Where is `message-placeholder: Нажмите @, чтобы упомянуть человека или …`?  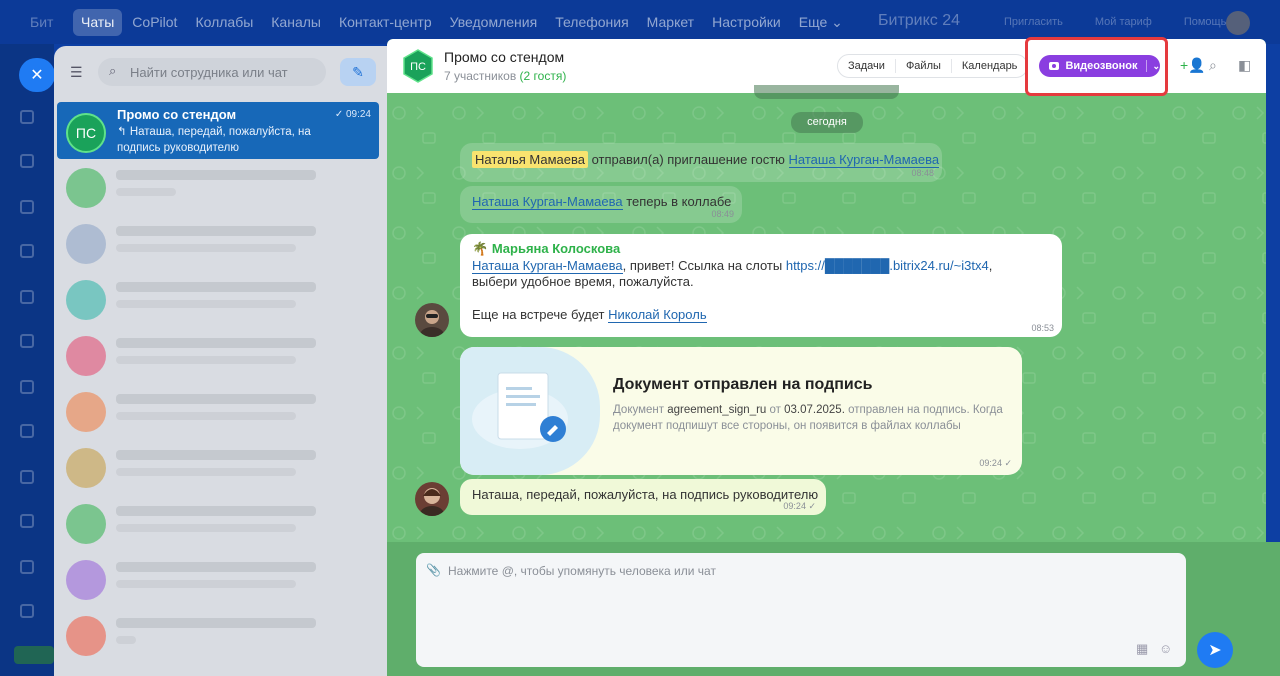
message-placeholder: Нажмите @, чтобы упомянуть человека или … is located at coordinates (582, 571).